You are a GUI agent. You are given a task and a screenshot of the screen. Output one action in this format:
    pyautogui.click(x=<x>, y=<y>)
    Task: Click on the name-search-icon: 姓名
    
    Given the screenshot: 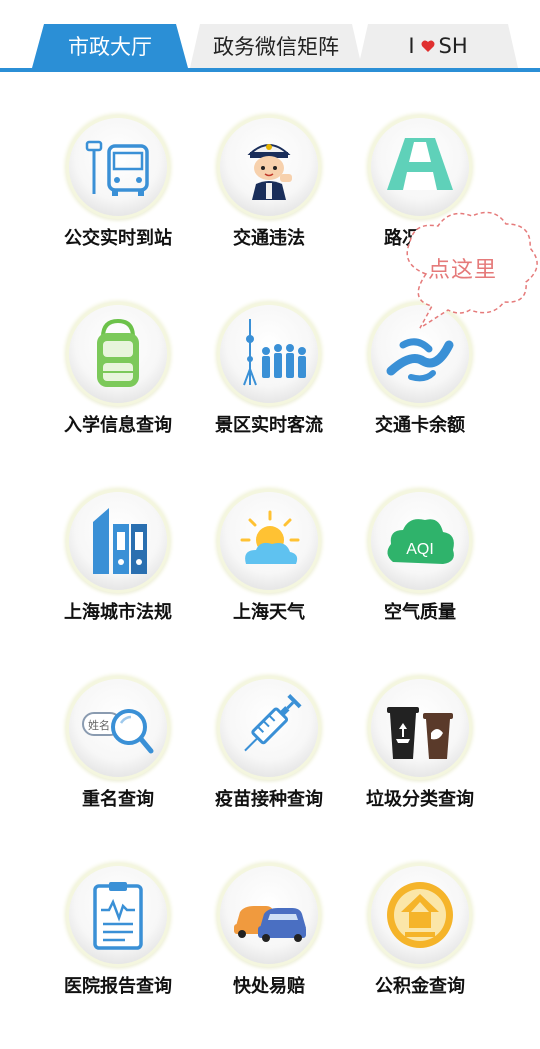 What is the action you would take?
    pyautogui.click(x=118, y=728)
    